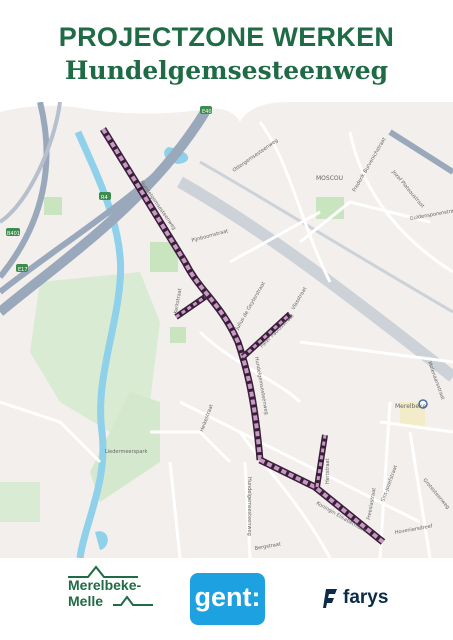  I want to click on map-label-merelbeke: Merelbeke, so click(410, 406).